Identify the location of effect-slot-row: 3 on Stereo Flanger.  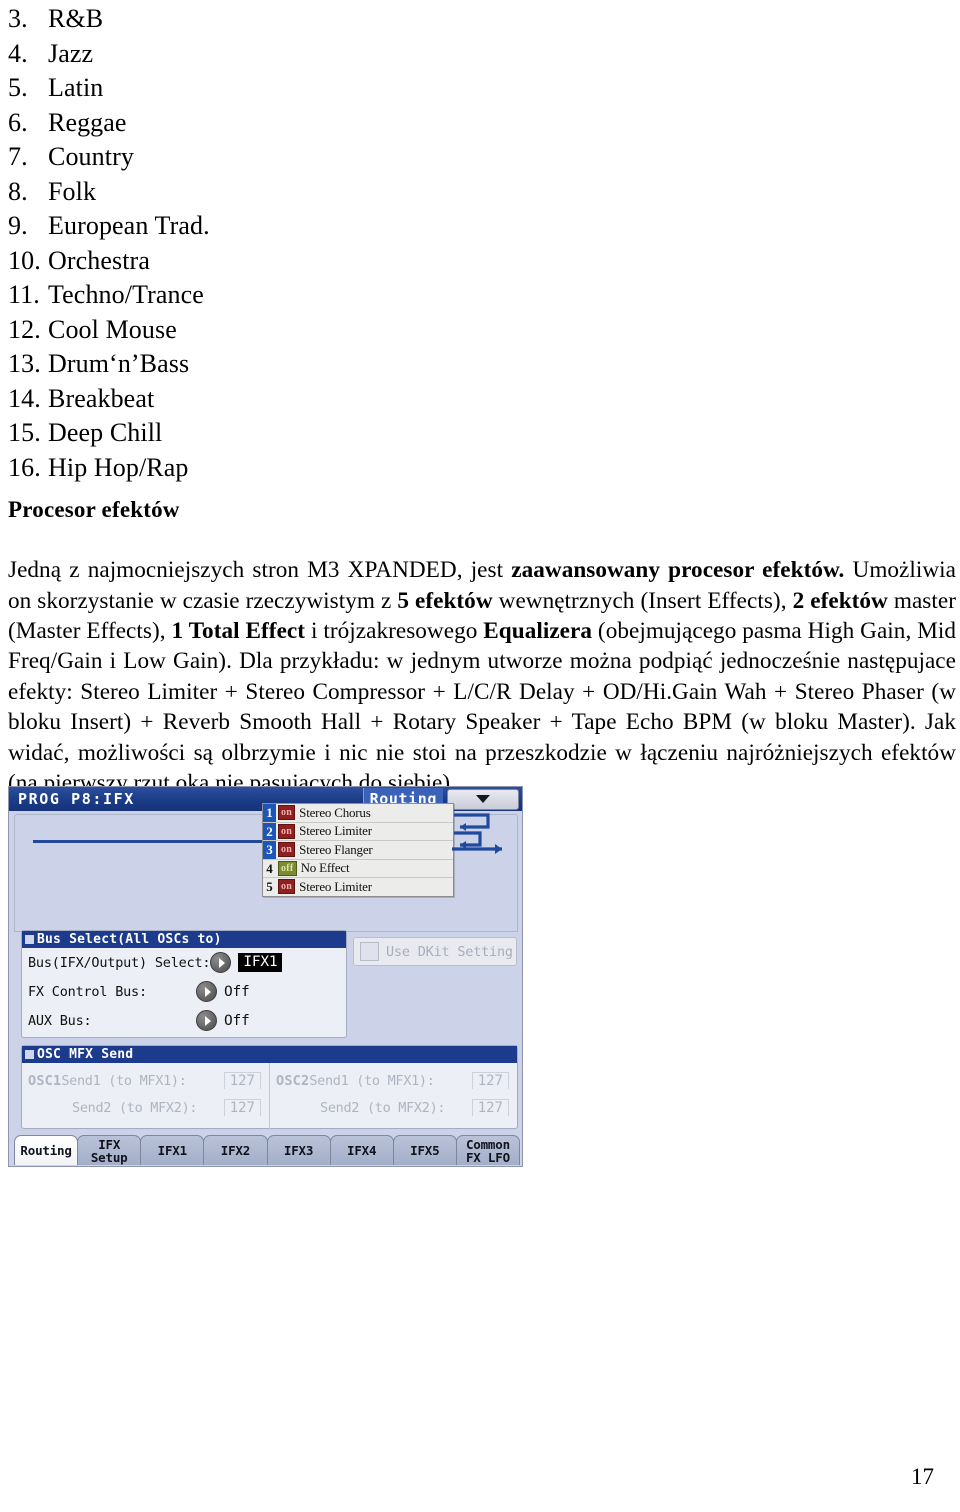
(358, 850).